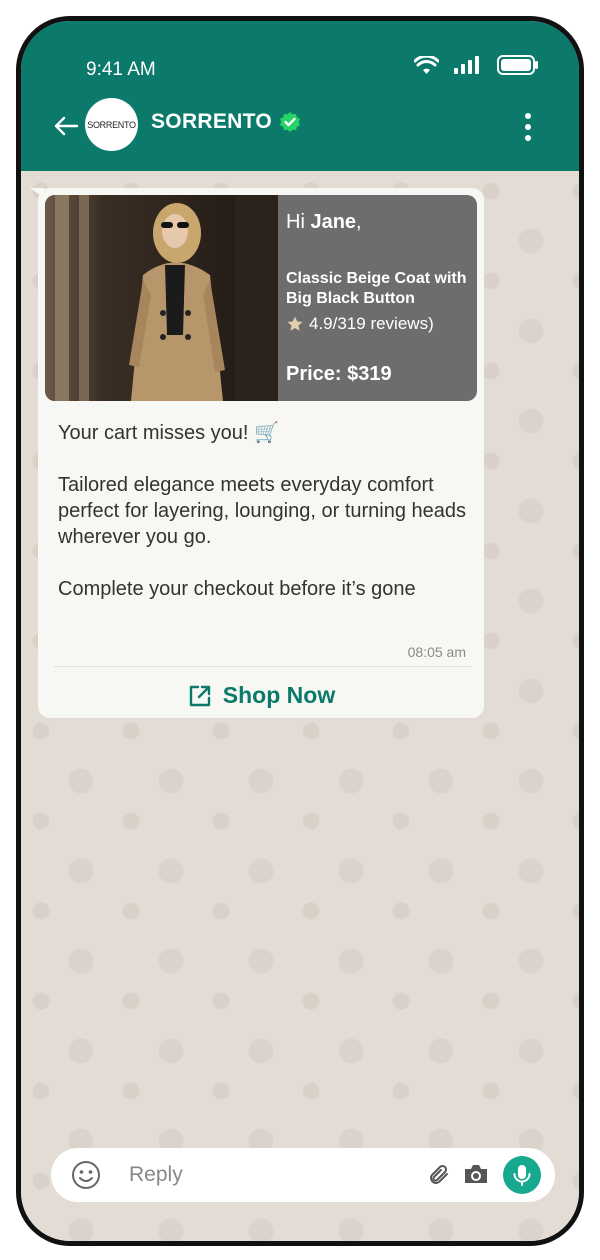  What do you see at coordinates (37, 193) in the screenshot?
I see `bubble-tail` at bounding box center [37, 193].